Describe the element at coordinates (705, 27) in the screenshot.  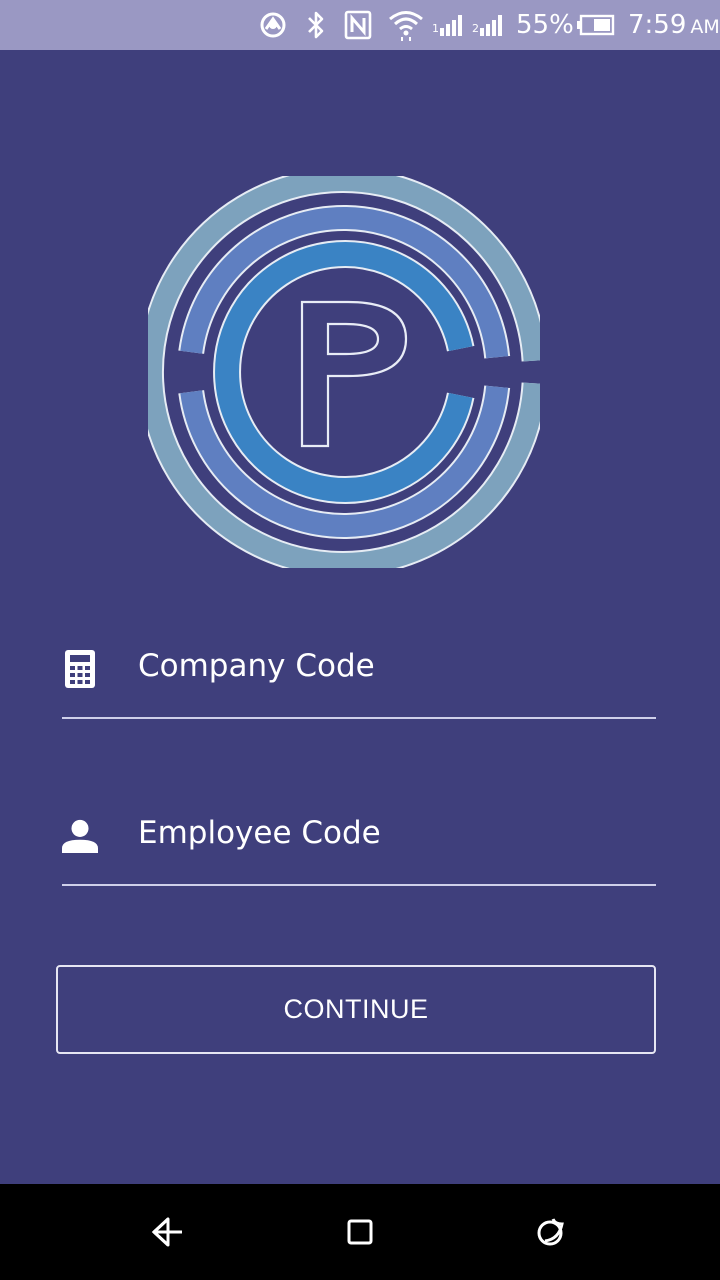
I see `clock-ampm: AM` at that location.